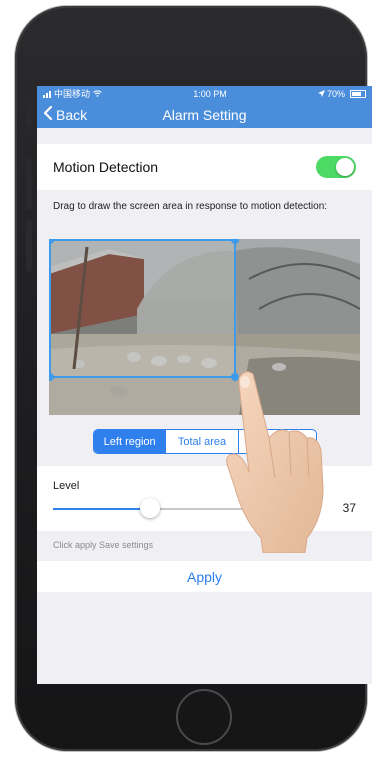  Describe the element at coordinates (335, 93) in the screenshot. I see `battery-percent: 70%` at that location.